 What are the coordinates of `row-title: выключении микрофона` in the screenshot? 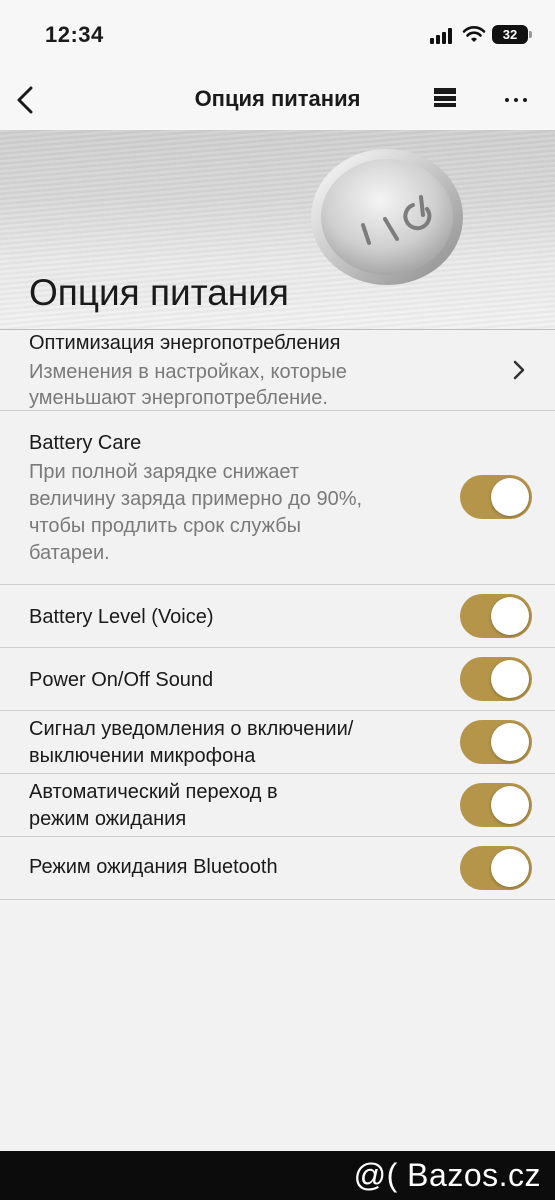 It's located at (142, 756).